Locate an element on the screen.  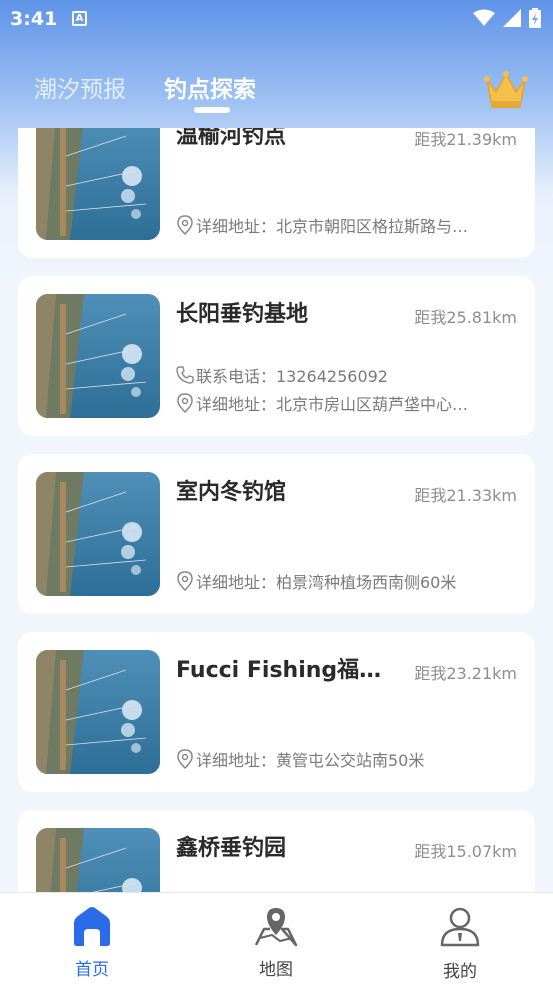
spot-card: 鑫桥垂钓园 距我15.07km is located at coordinates (276, 851).